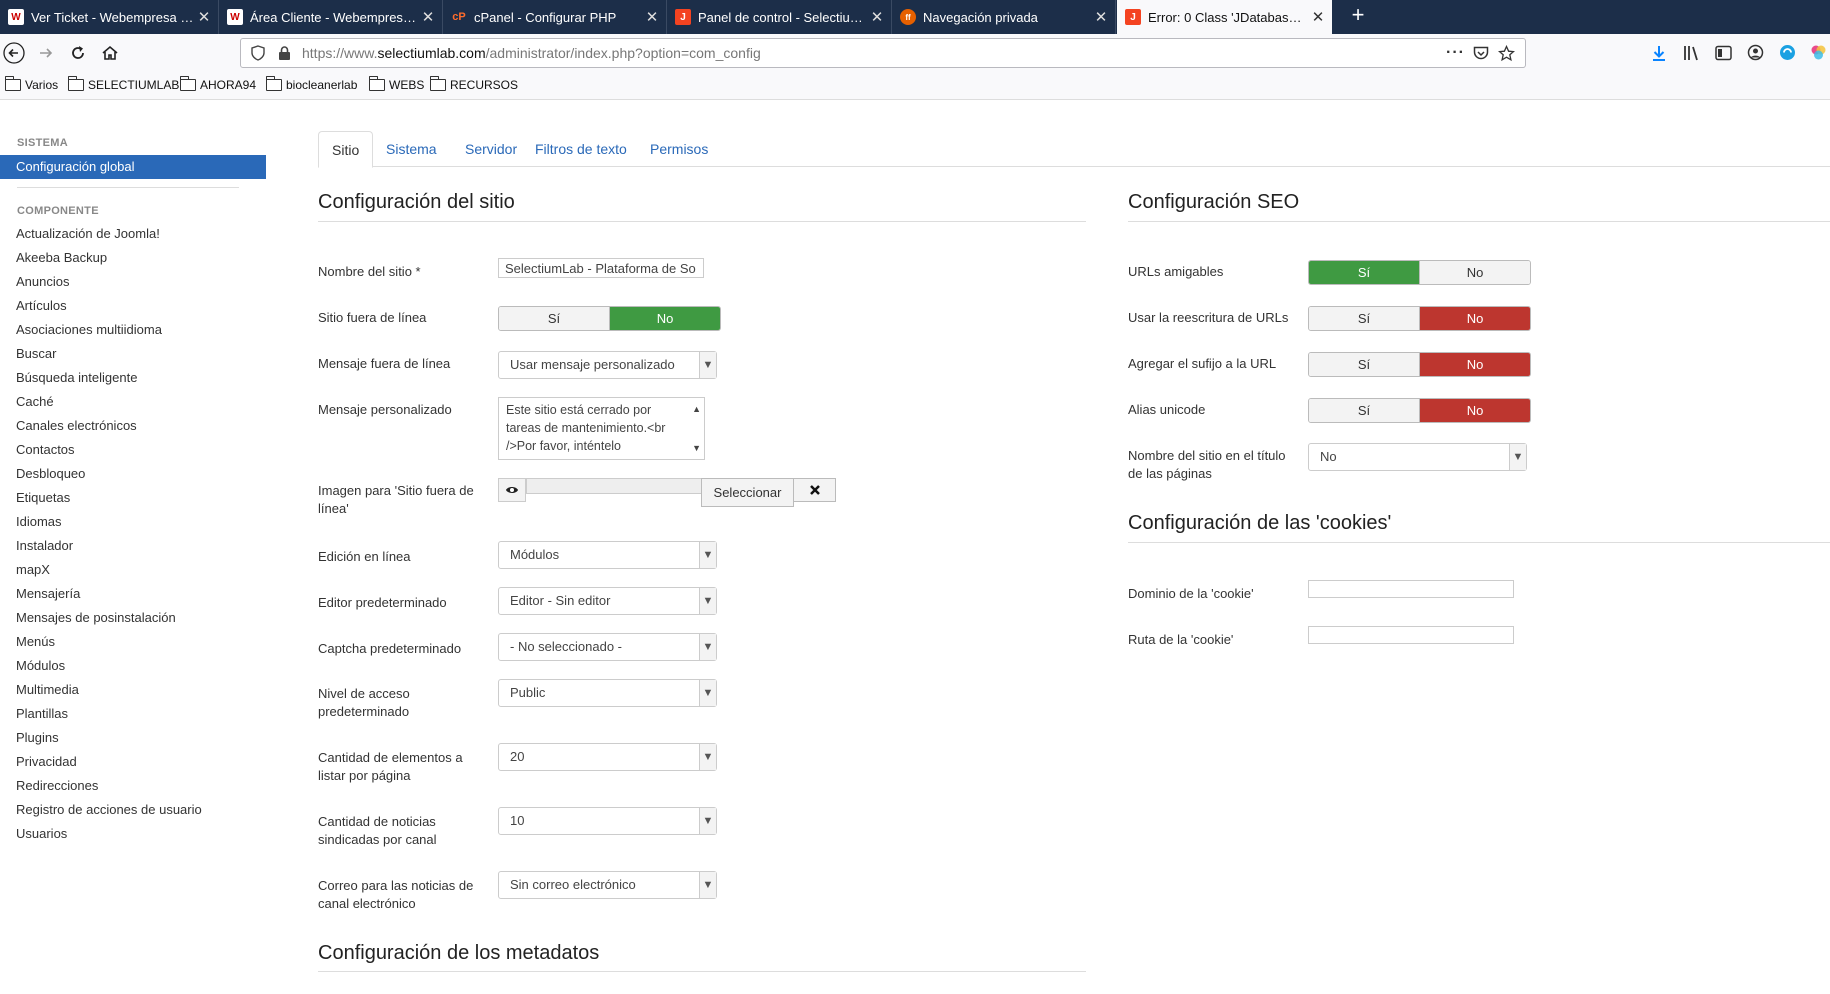  Describe the element at coordinates (36, 353) in the screenshot. I see `sidebar-item: Buscar` at that location.